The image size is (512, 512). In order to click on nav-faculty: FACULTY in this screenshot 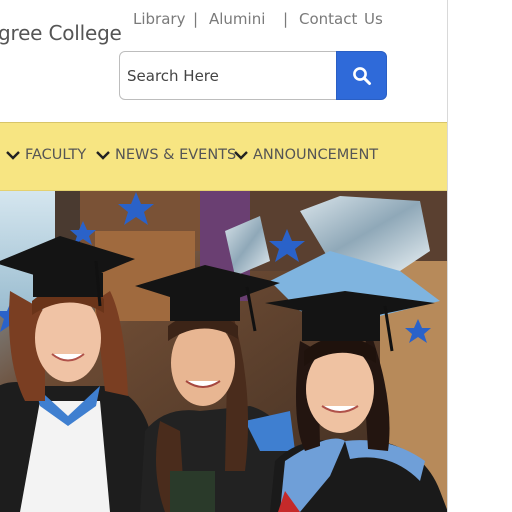, I will do `click(45, 155)`.